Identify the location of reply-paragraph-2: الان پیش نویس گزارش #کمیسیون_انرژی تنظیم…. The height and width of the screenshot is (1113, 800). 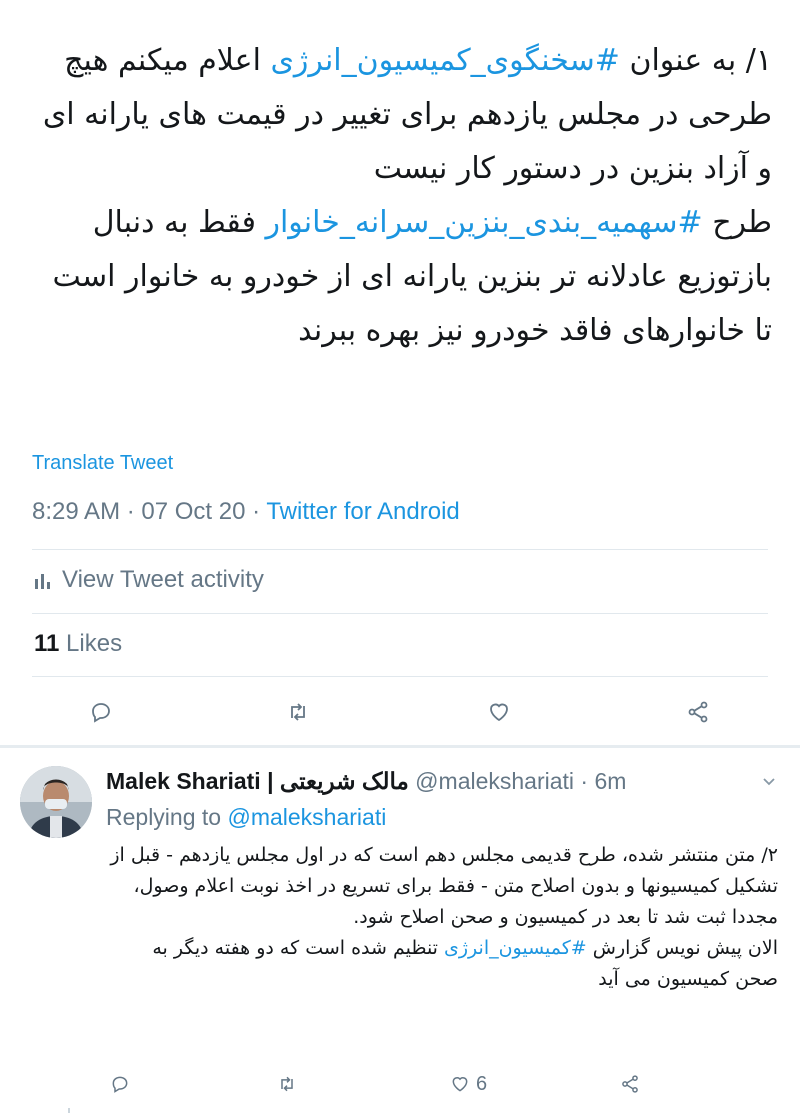
(465, 963).